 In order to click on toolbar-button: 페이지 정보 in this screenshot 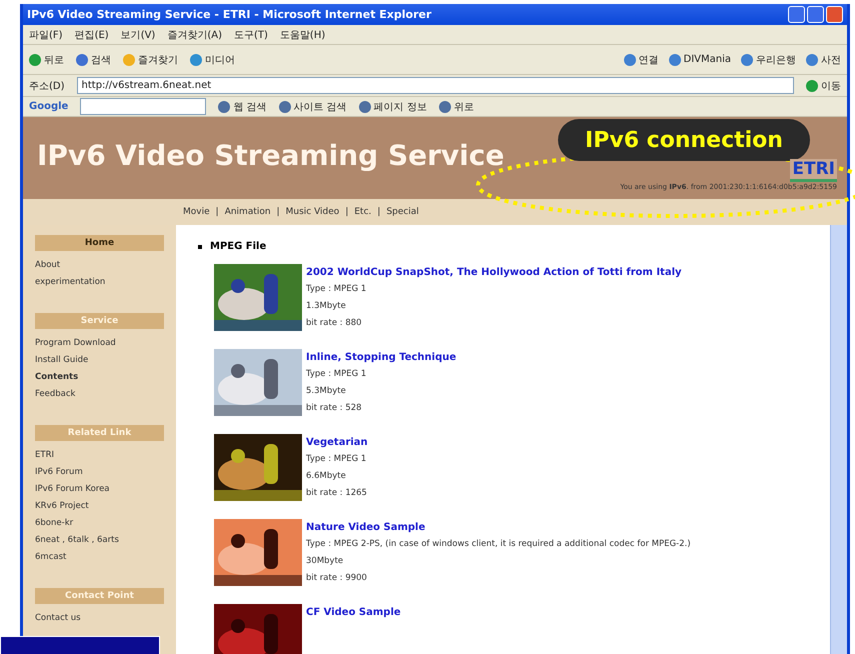, I will do `click(392, 107)`.